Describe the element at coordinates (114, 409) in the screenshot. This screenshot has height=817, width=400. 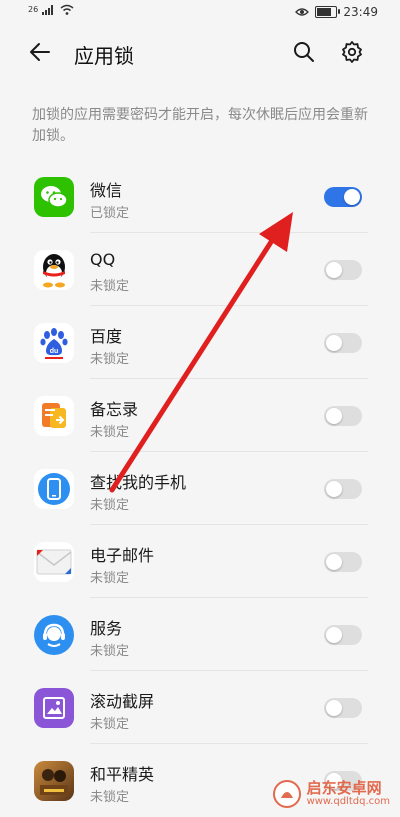
I see `app-name: 备忘录` at that location.